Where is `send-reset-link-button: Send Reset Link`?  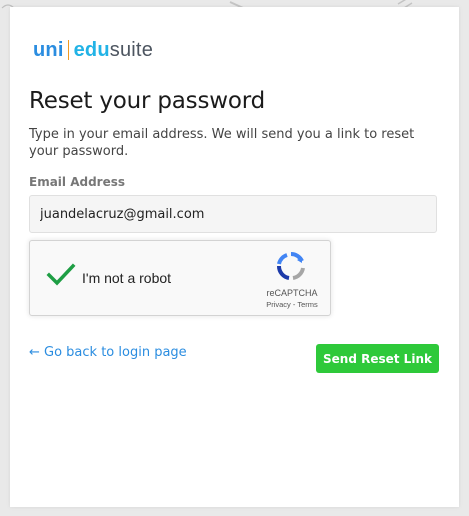 send-reset-link-button: Send Reset Link is located at coordinates (377, 358).